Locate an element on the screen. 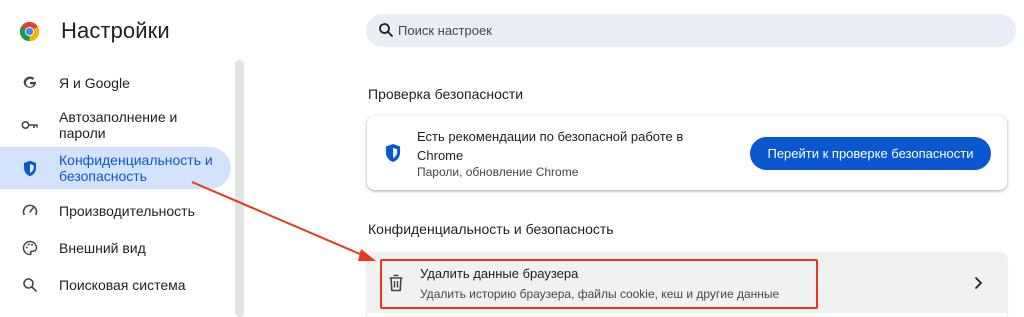  sidebar-item-performance: Производительность is located at coordinates (115, 211).